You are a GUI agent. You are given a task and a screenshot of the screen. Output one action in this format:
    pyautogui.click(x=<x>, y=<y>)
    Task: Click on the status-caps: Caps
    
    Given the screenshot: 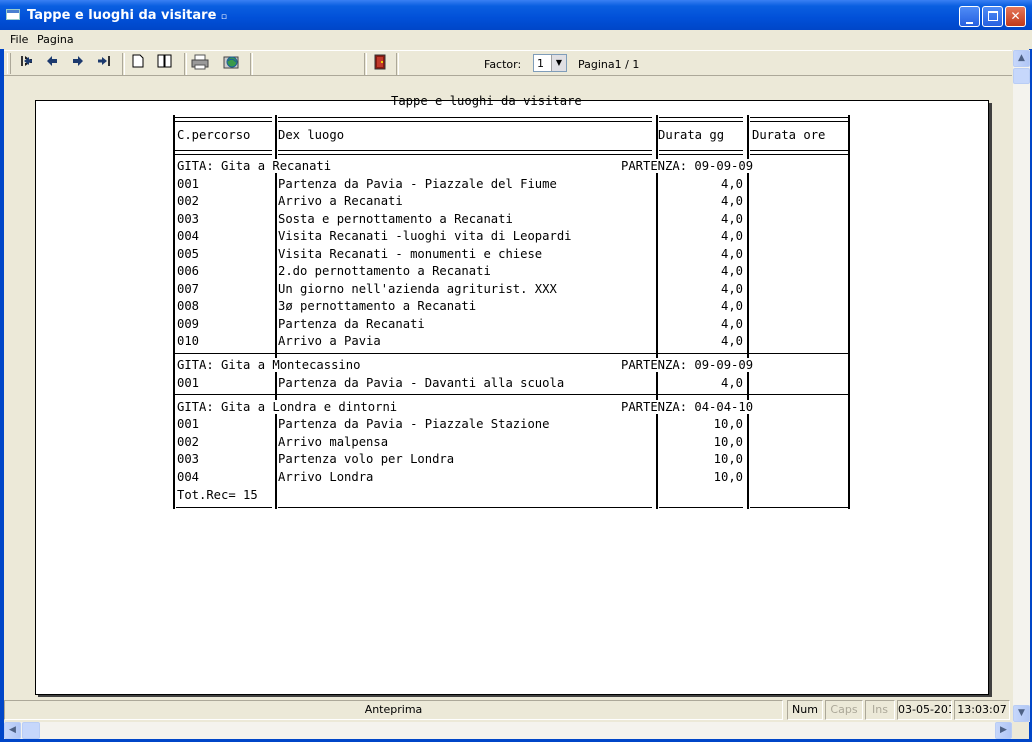 What is the action you would take?
    pyautogui.click(x=844, y=710)
    